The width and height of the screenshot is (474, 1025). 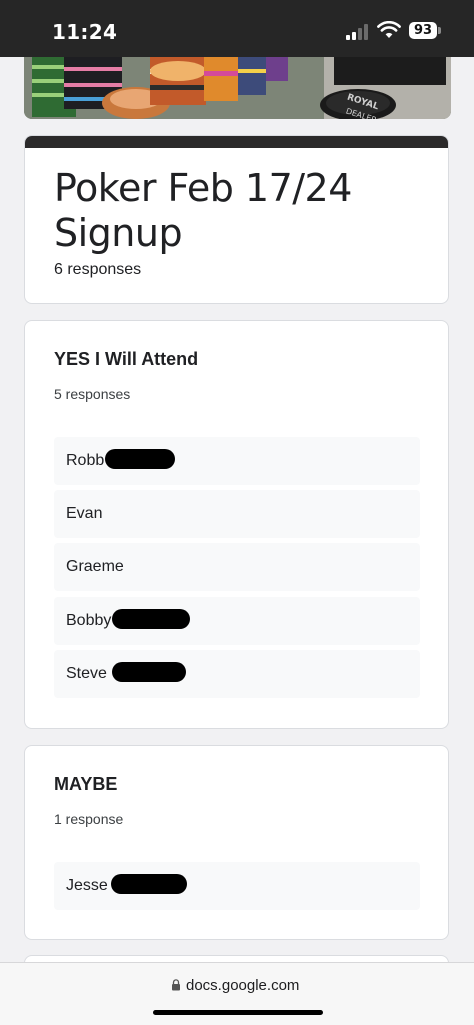 I want to click on home-indicator, so click(x=238, y=1012).